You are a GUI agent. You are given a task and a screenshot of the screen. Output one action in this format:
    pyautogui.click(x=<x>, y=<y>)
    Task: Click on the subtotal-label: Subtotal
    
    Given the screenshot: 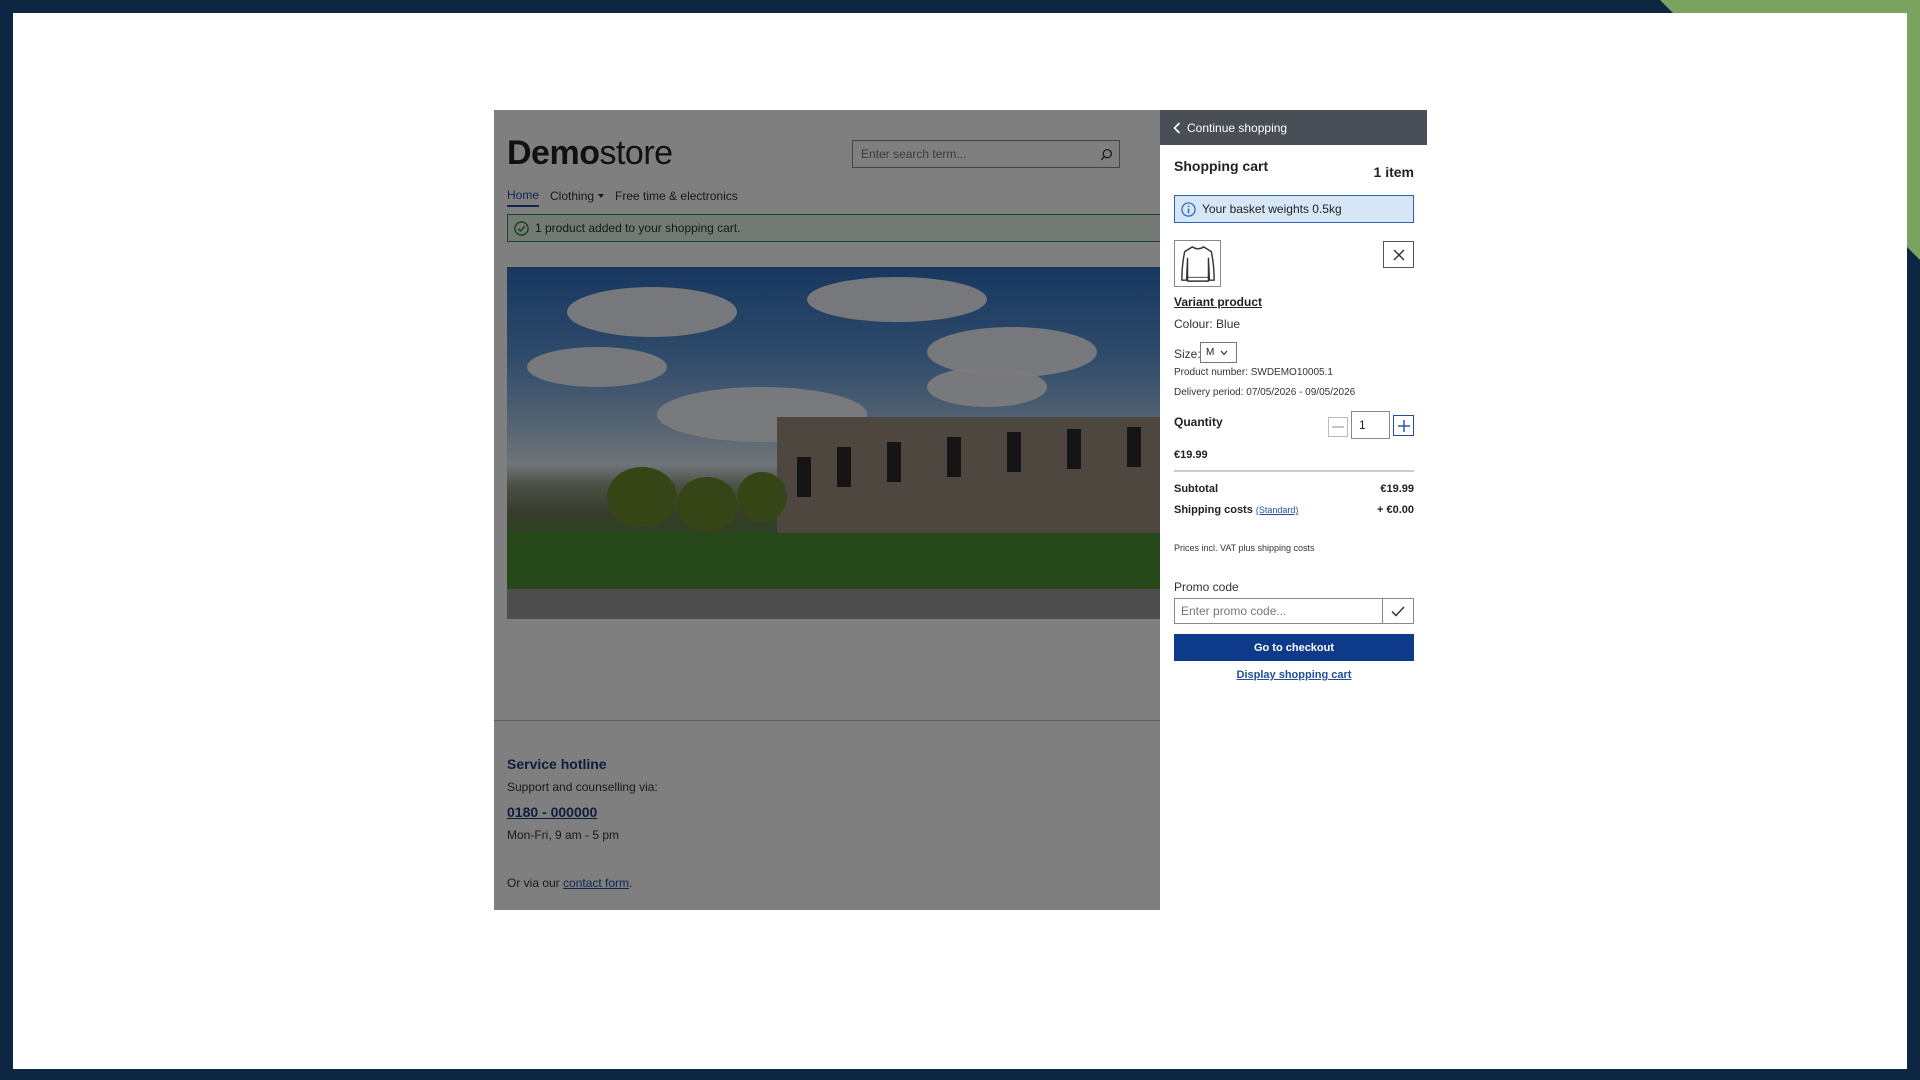 What is the action you would take?
    pyautogui.click(x=1196, y=489)
    